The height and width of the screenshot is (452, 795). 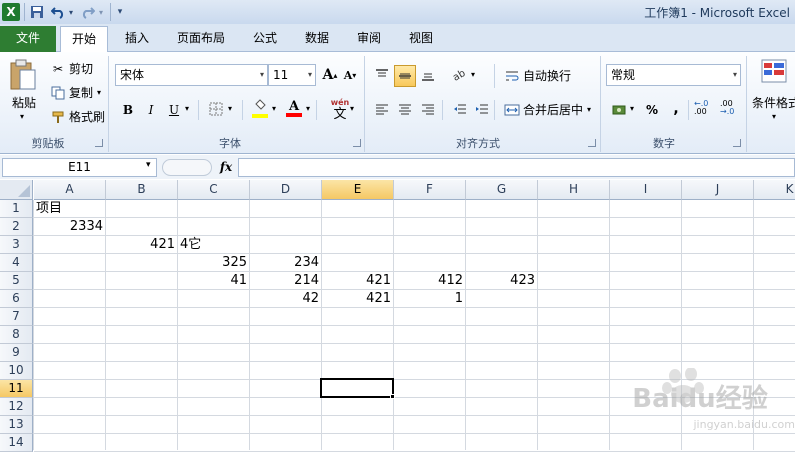 What do you see at coordinates (77, 116) in the screenshot?
I see `format-painter-button: 格式刷` at bounding box center [77, 116].